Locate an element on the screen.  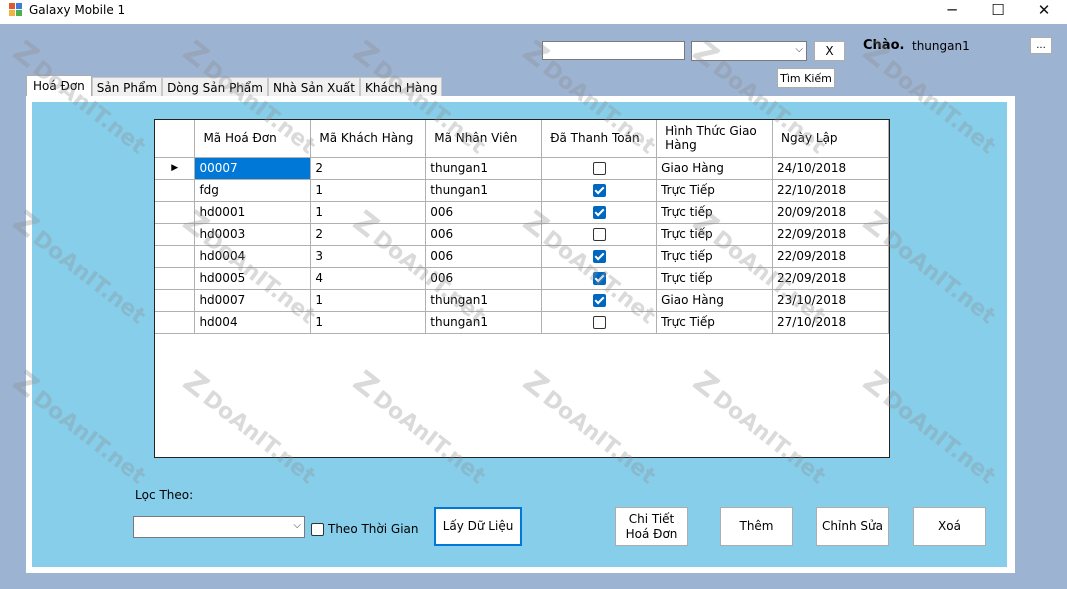
col-header-hinh-thuc: Hình Thức Giao Hàng is located at coordinates (715, 139).